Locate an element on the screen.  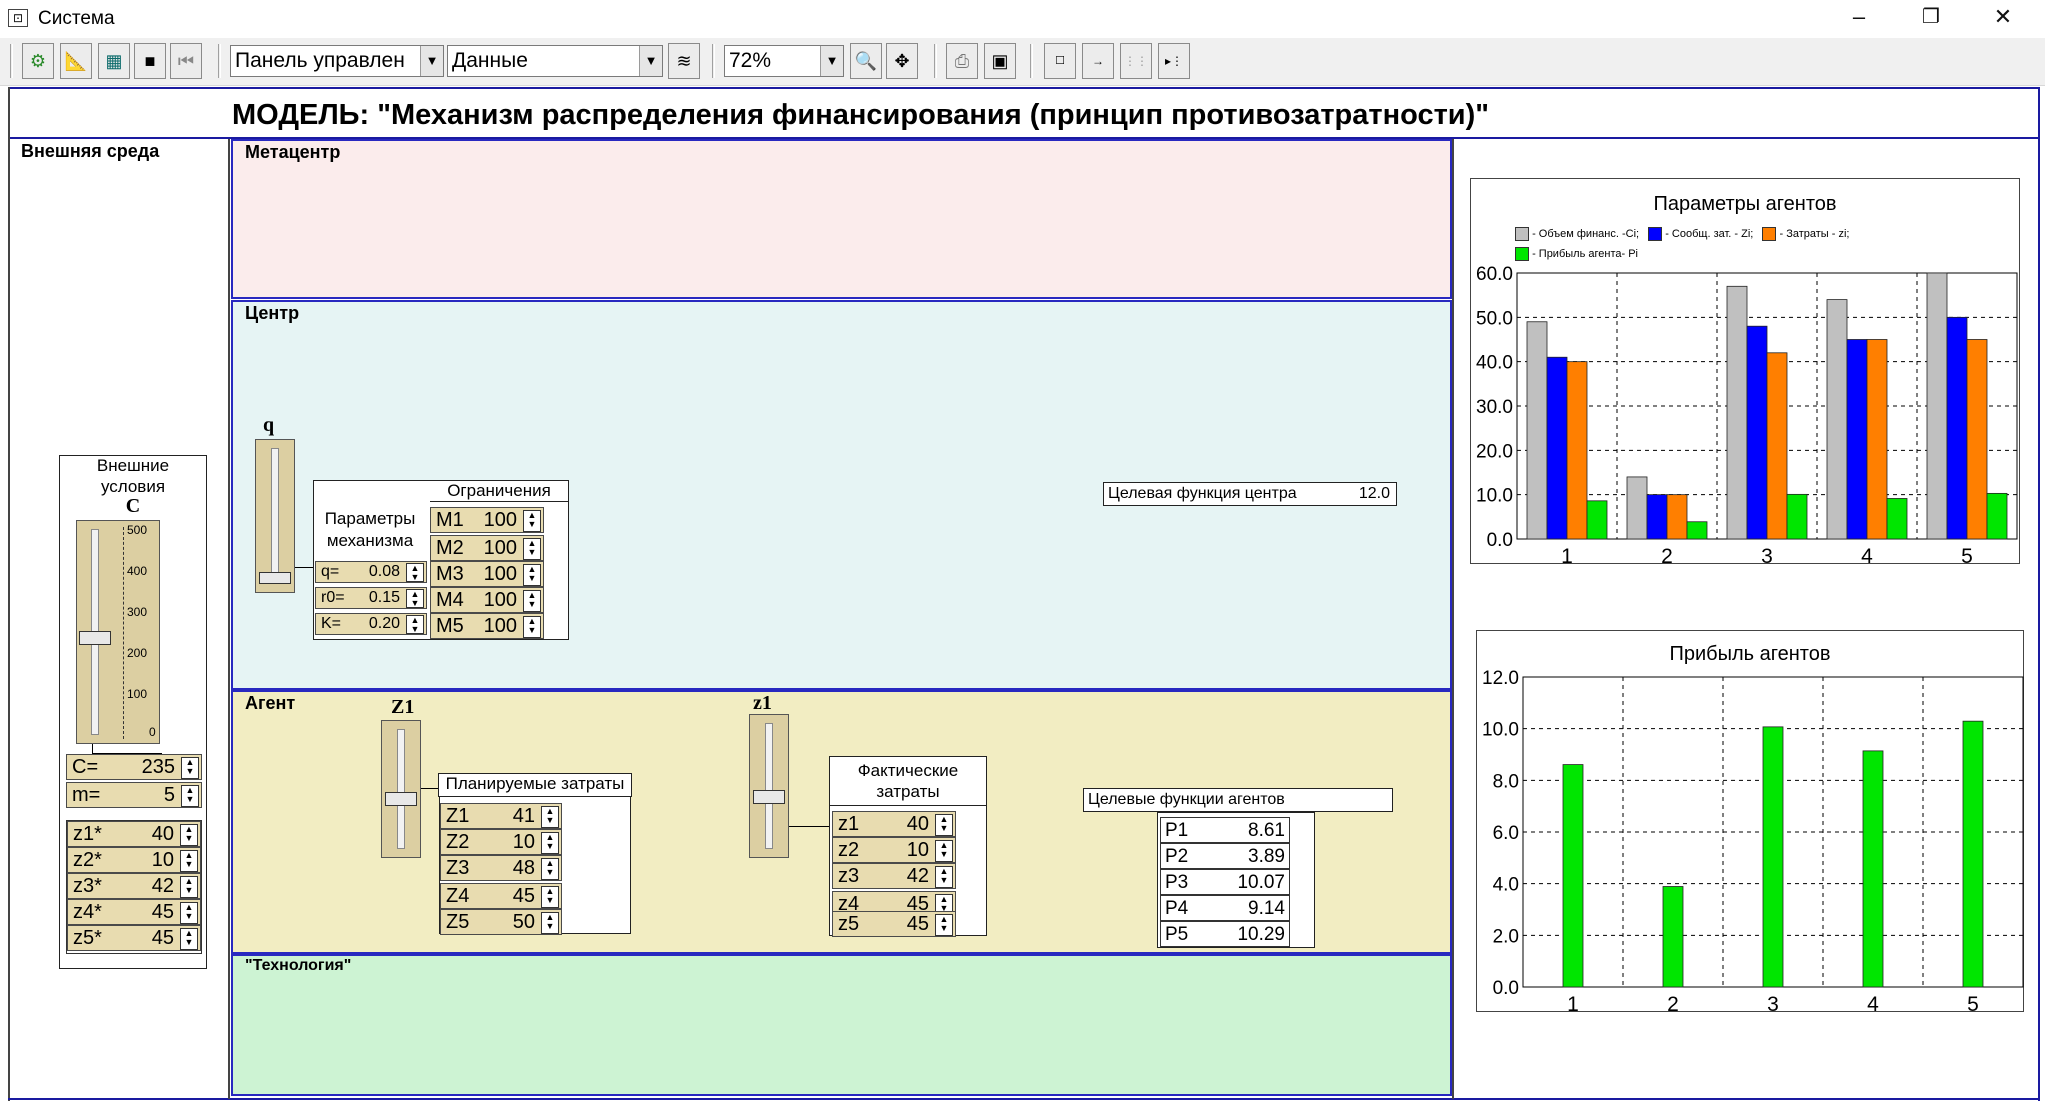
planned-cost-label: Z1 is located at coordinates (458, 816).